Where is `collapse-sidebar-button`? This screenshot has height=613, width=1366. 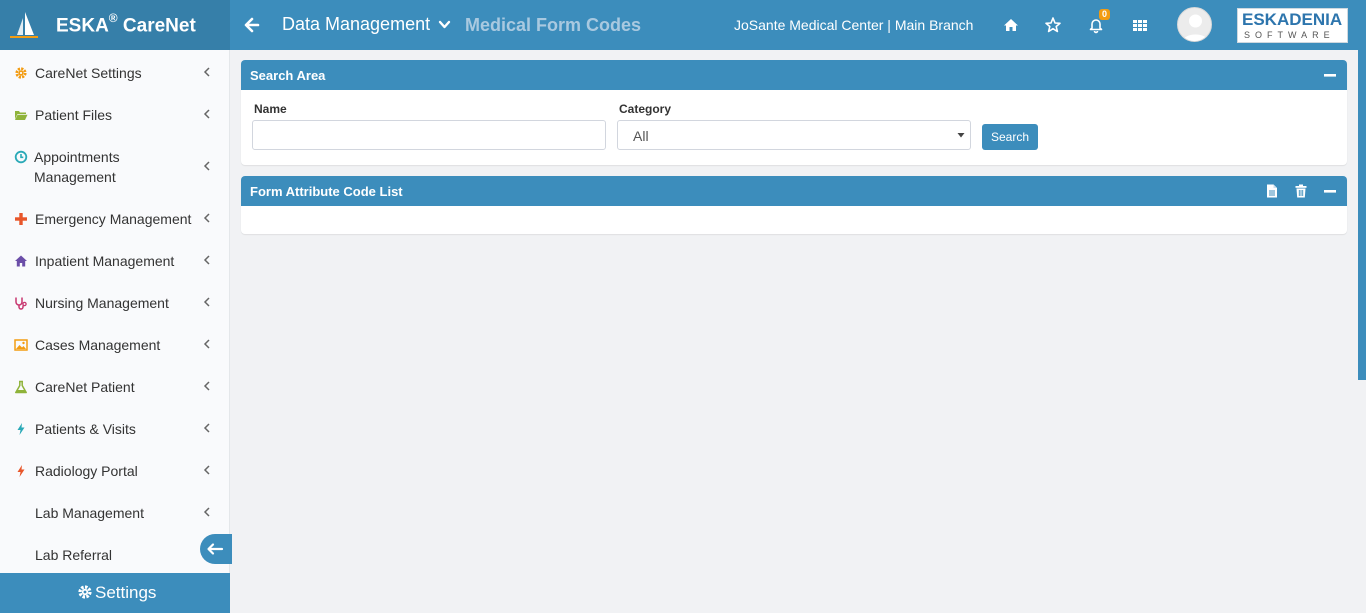 collapse-sidebar-button is located at coordinates (216, 549).